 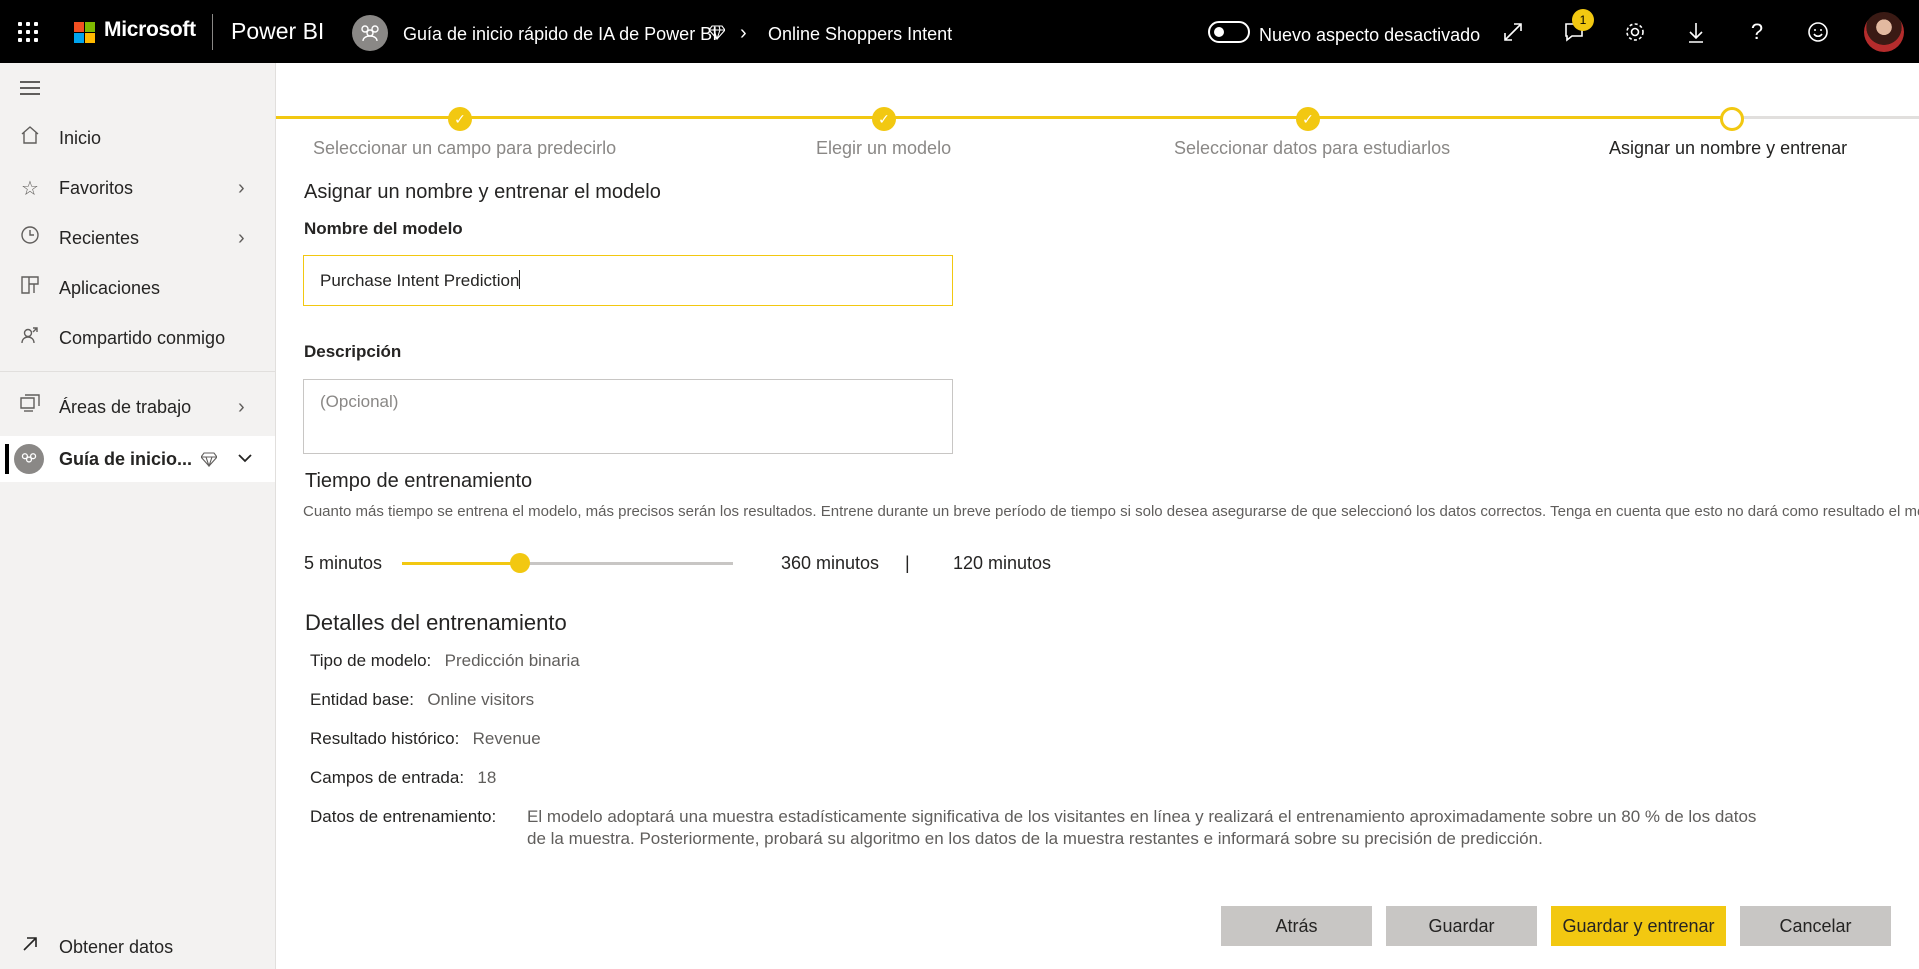 What do you see at coordinates (420, 280) in the screenshot?
I see `model-name-value: Purchase Intent Prediction` at bounding box center [420, 280].